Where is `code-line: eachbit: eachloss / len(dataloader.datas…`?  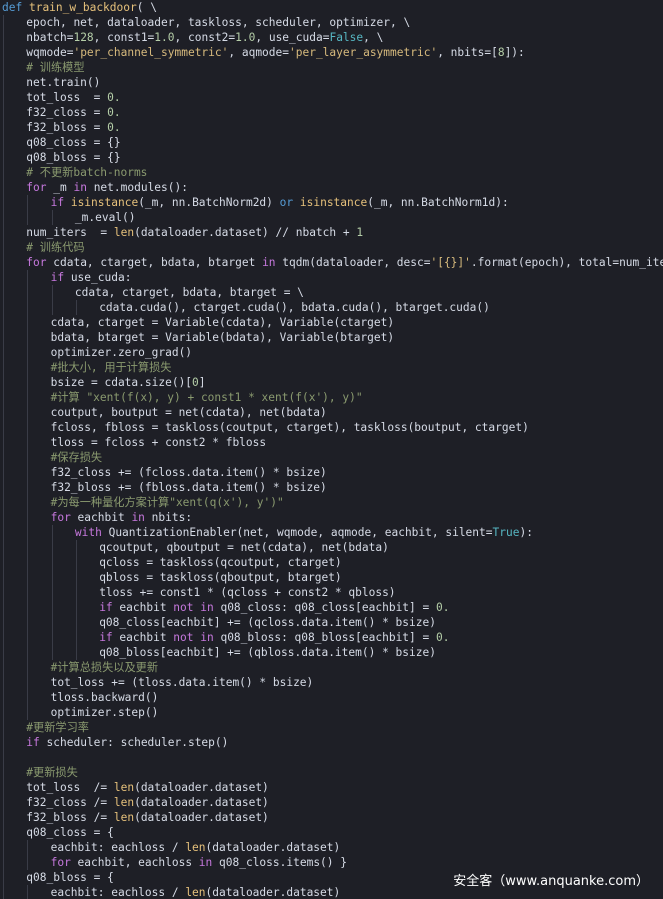
code-line: eachbit: eachloss / len(dataloader.datas… is located at coordinates (331, 847).